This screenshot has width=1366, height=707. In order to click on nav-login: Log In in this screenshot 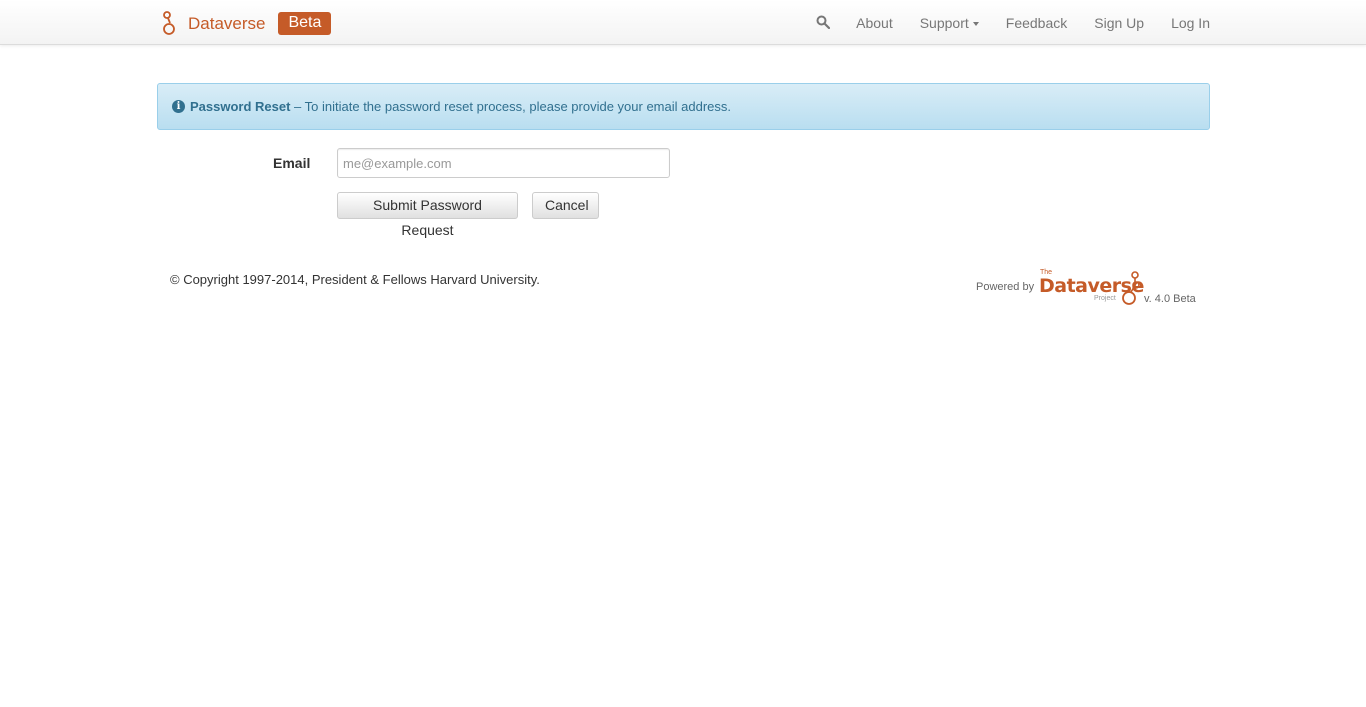, I will do `click(1190, 23)`.